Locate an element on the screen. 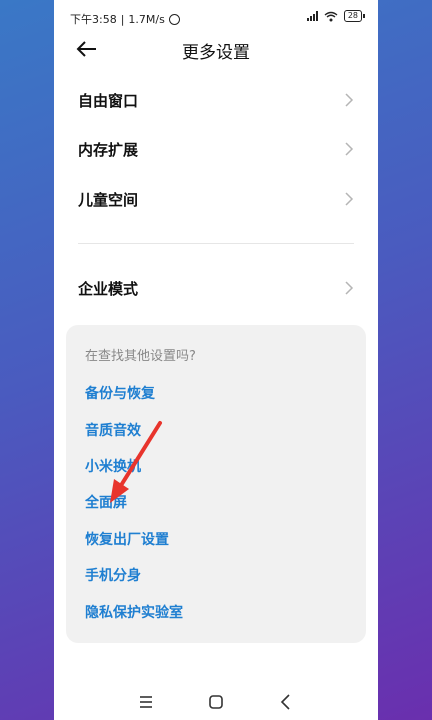 The width and height of the screenshot is (432, 720). alarm-icon is located at coordinates (174, 19).